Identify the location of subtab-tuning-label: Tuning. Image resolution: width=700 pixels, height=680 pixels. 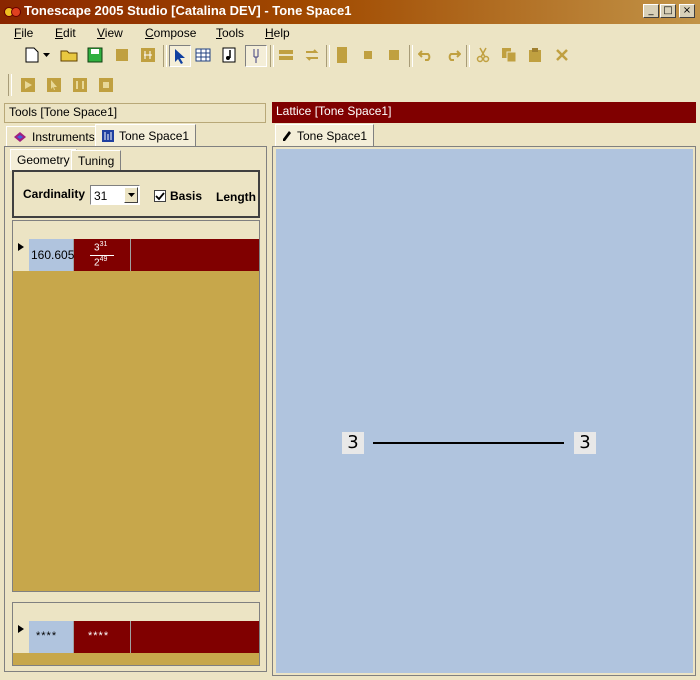
(96, 160).